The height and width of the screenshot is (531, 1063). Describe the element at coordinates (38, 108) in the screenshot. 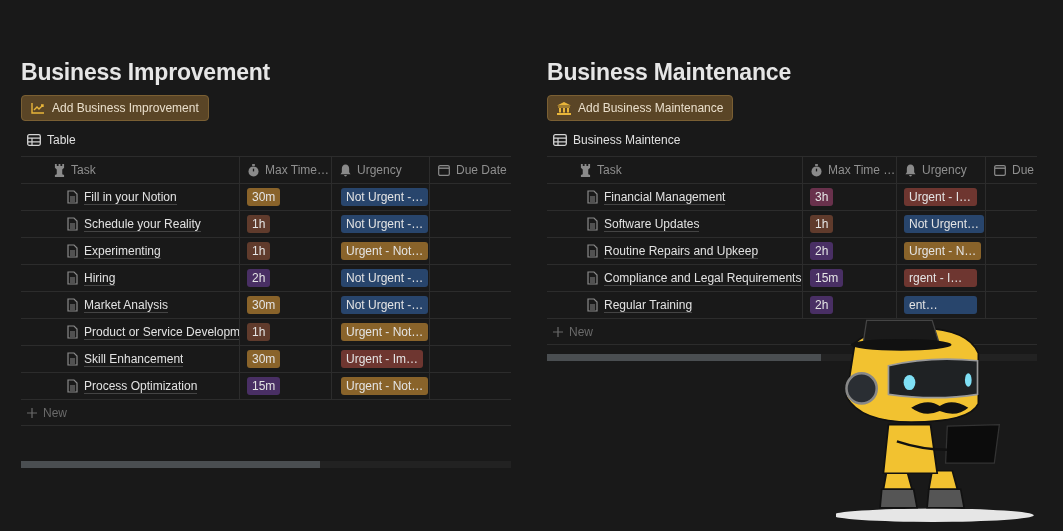

I see `chart-icon` at that location.